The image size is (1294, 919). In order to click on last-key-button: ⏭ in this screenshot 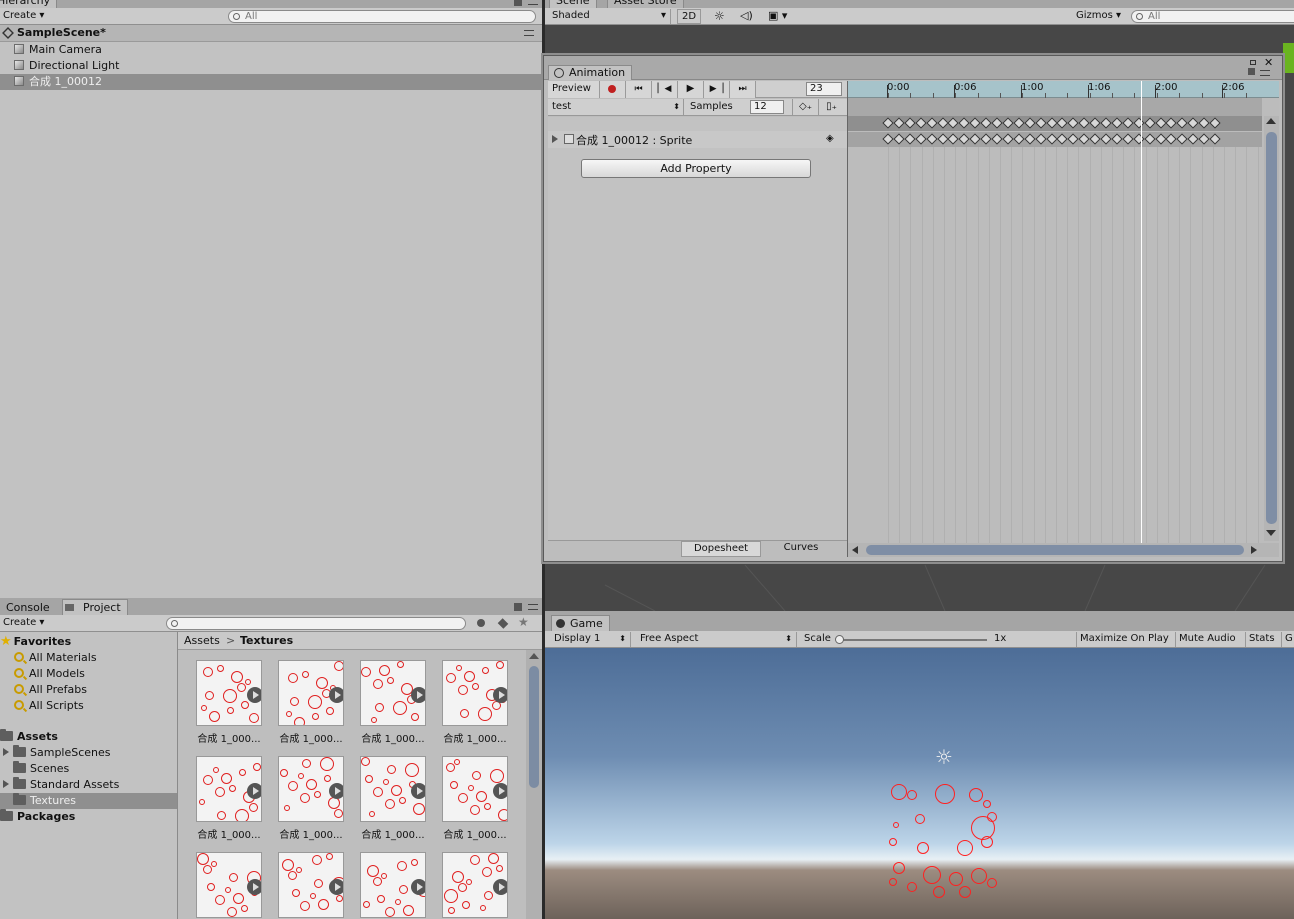, I will do `click(743, 89)`.